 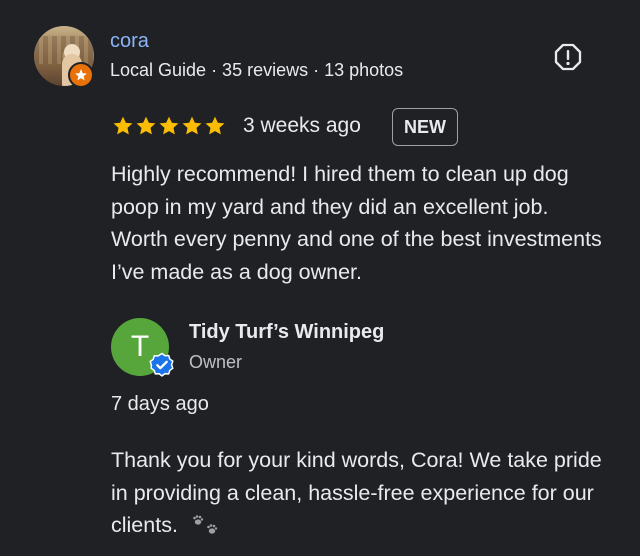 I want to click on report-review-button, so click(x=568, y=57).